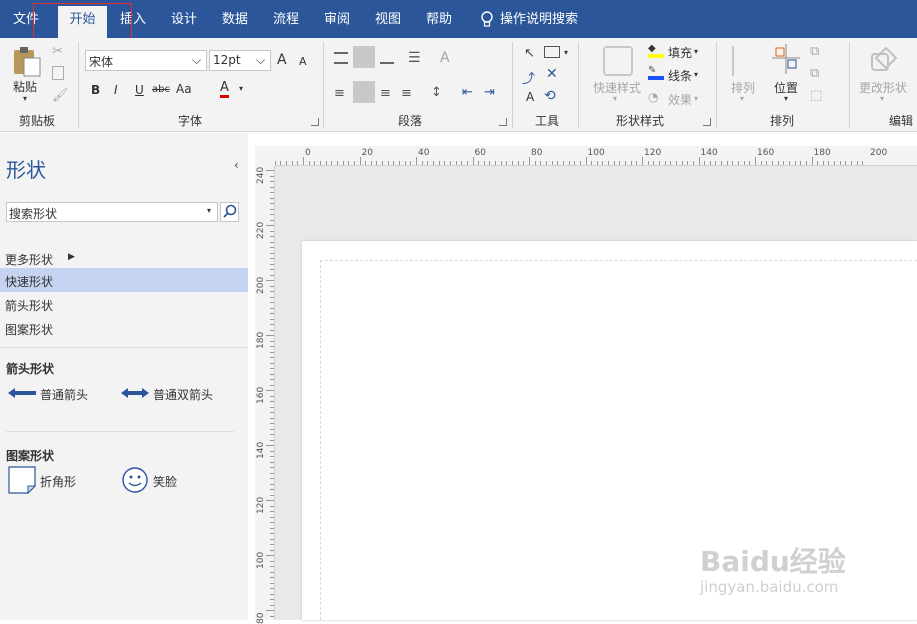 This screenshot has width=917, height=624. Describe the element at coordinates (183, 394) in the screenshot. I see `double-arrow-shape-label: 普通双箭头` at that location.